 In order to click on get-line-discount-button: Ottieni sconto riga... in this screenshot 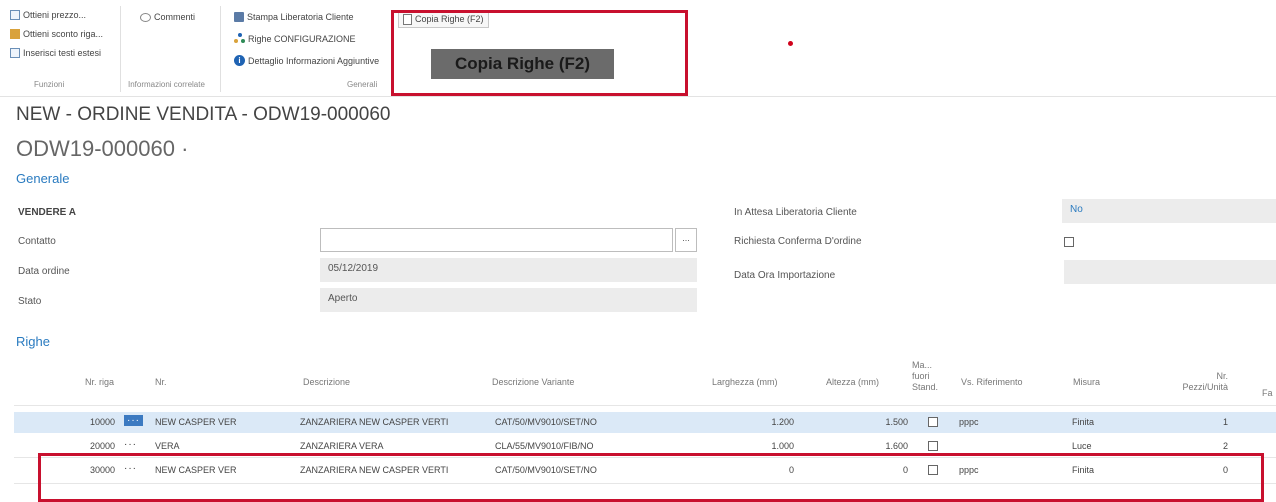, I will do `click(56, 34)`.